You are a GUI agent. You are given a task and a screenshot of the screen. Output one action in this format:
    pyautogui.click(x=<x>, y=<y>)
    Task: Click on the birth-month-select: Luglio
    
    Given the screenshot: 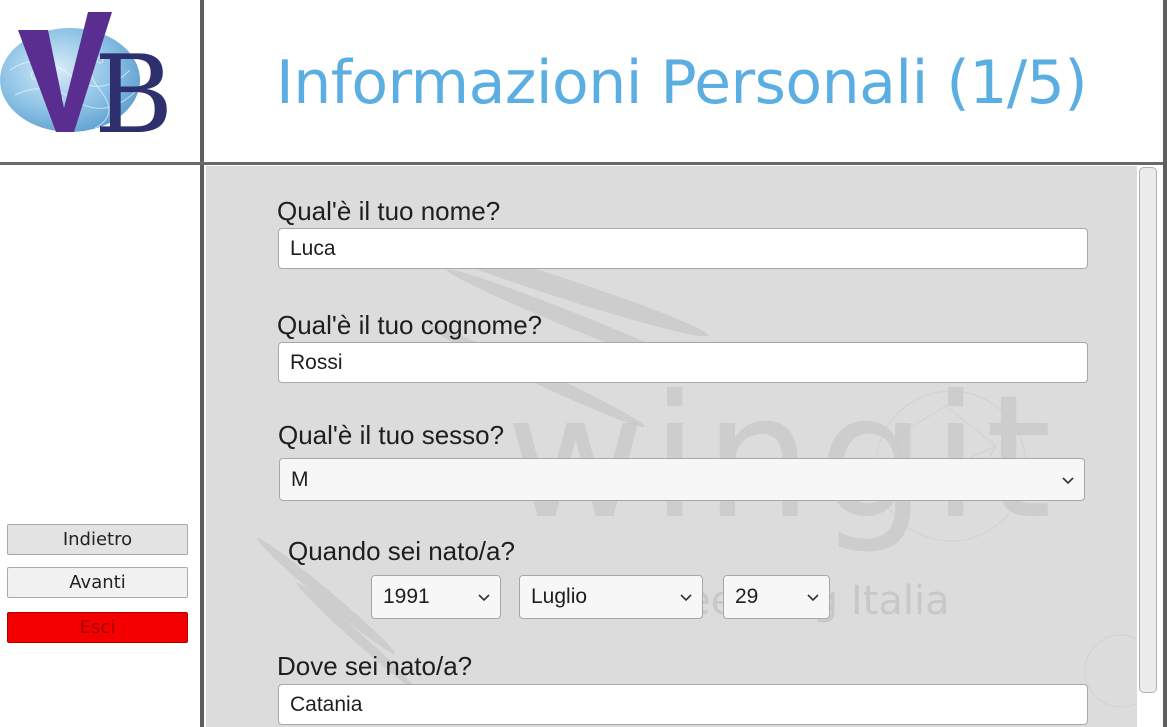 What is the action you would take?
    pyautogui.click(x=611, y=597)
    